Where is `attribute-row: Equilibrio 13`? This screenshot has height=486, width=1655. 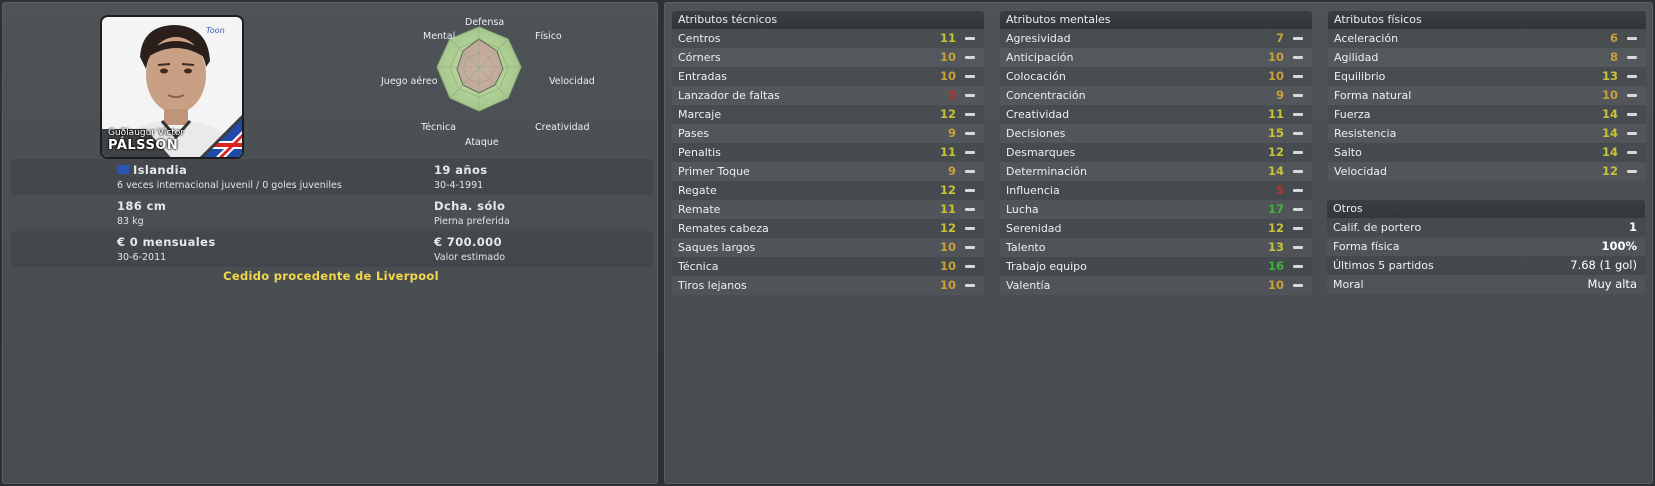
attribute-row: Equilibrio 13 is located at coordinates (1487, 76).